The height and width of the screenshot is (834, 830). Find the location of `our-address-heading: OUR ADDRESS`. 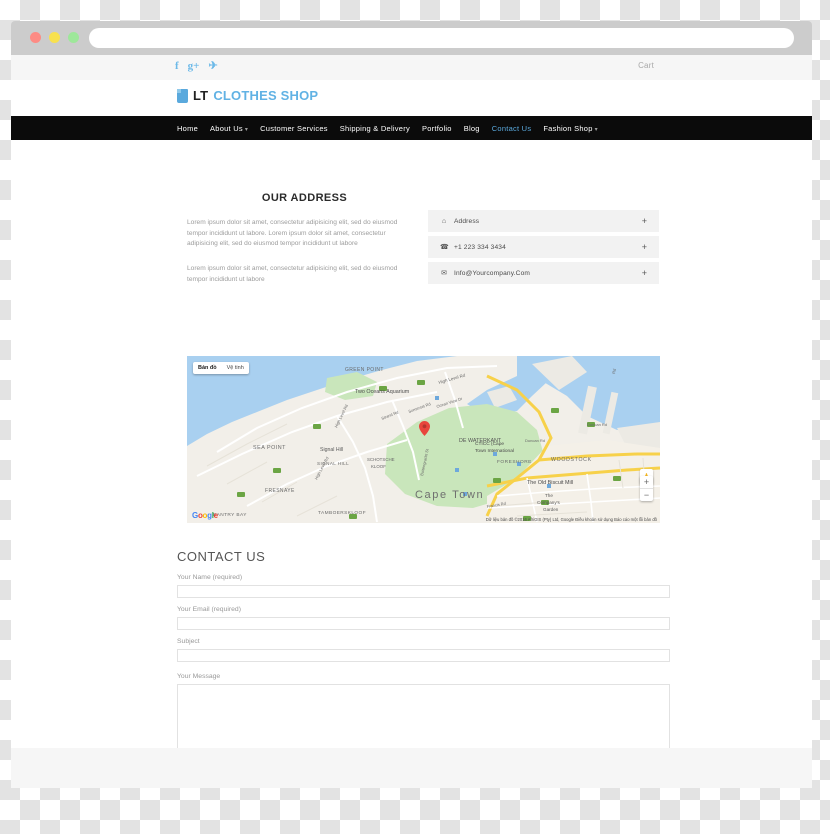

our-address-heading: OUR ADDRESS is located at coordinates (304, 198).